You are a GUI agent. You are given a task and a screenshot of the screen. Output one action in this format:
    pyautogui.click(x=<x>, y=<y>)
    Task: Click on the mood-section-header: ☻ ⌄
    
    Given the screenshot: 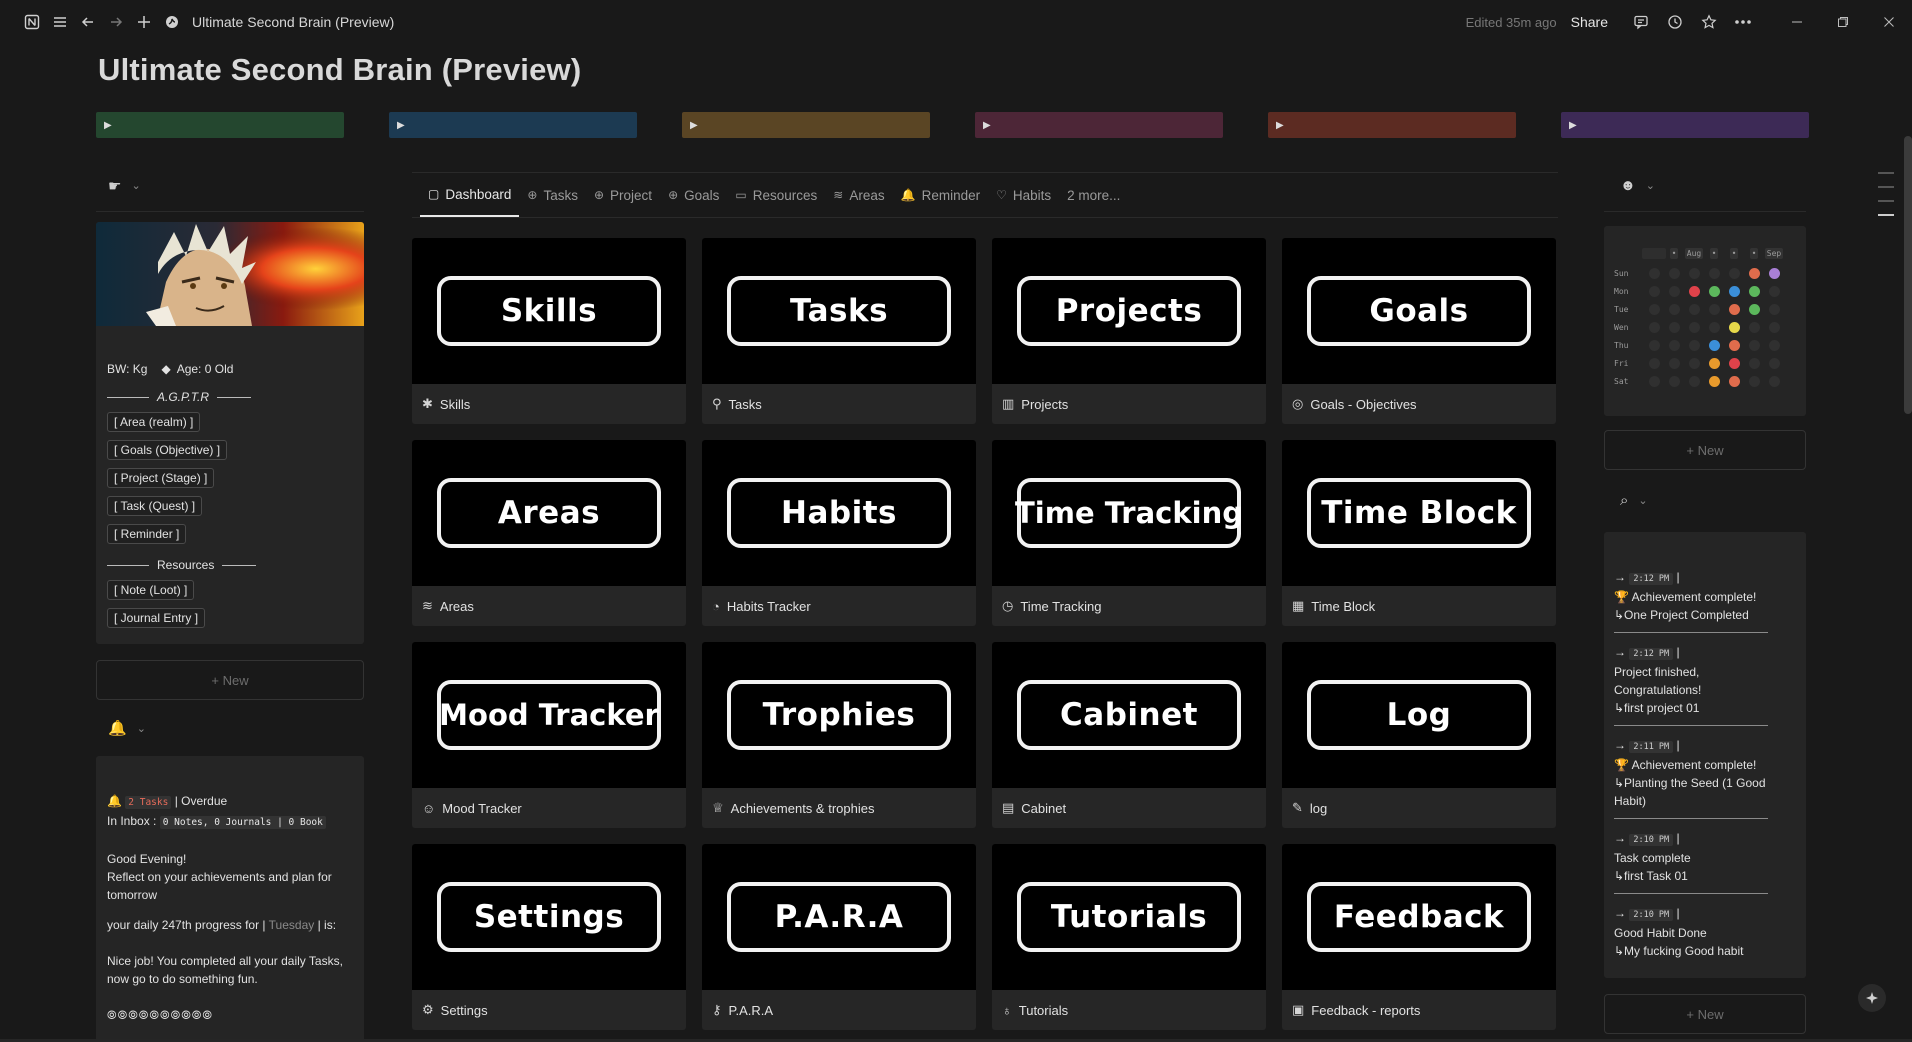 What is the action you would take?
    pyautogui.click(x=1705, y=186)
    